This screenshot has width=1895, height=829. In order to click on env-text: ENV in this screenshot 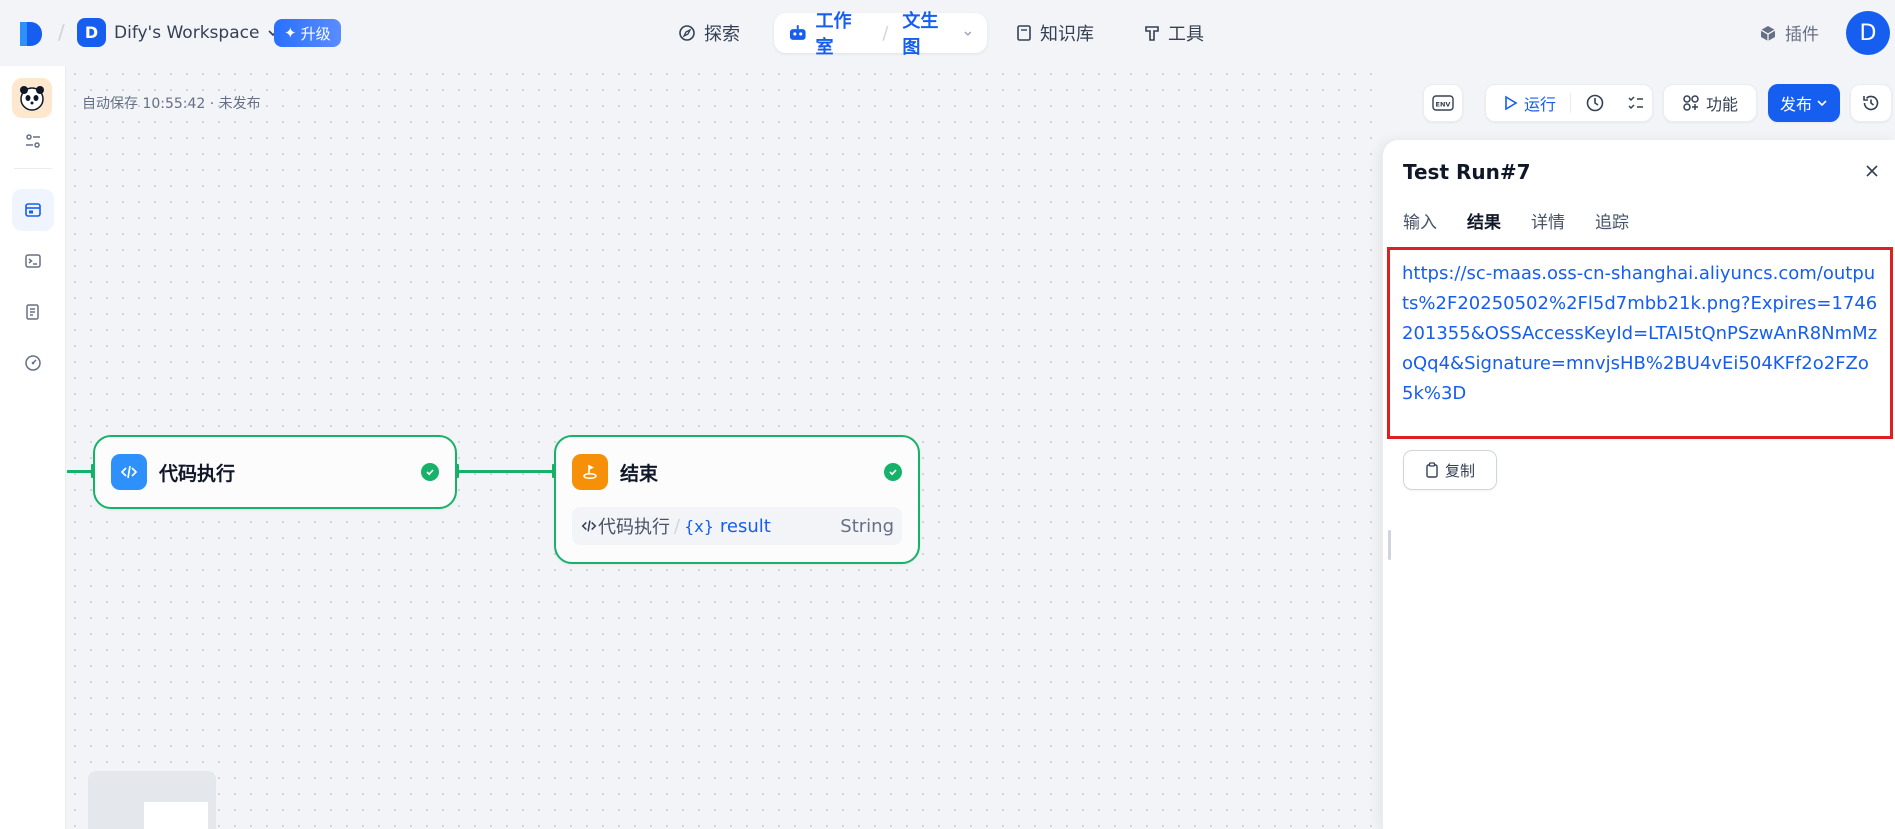, I will do `click(1443, 105)`.